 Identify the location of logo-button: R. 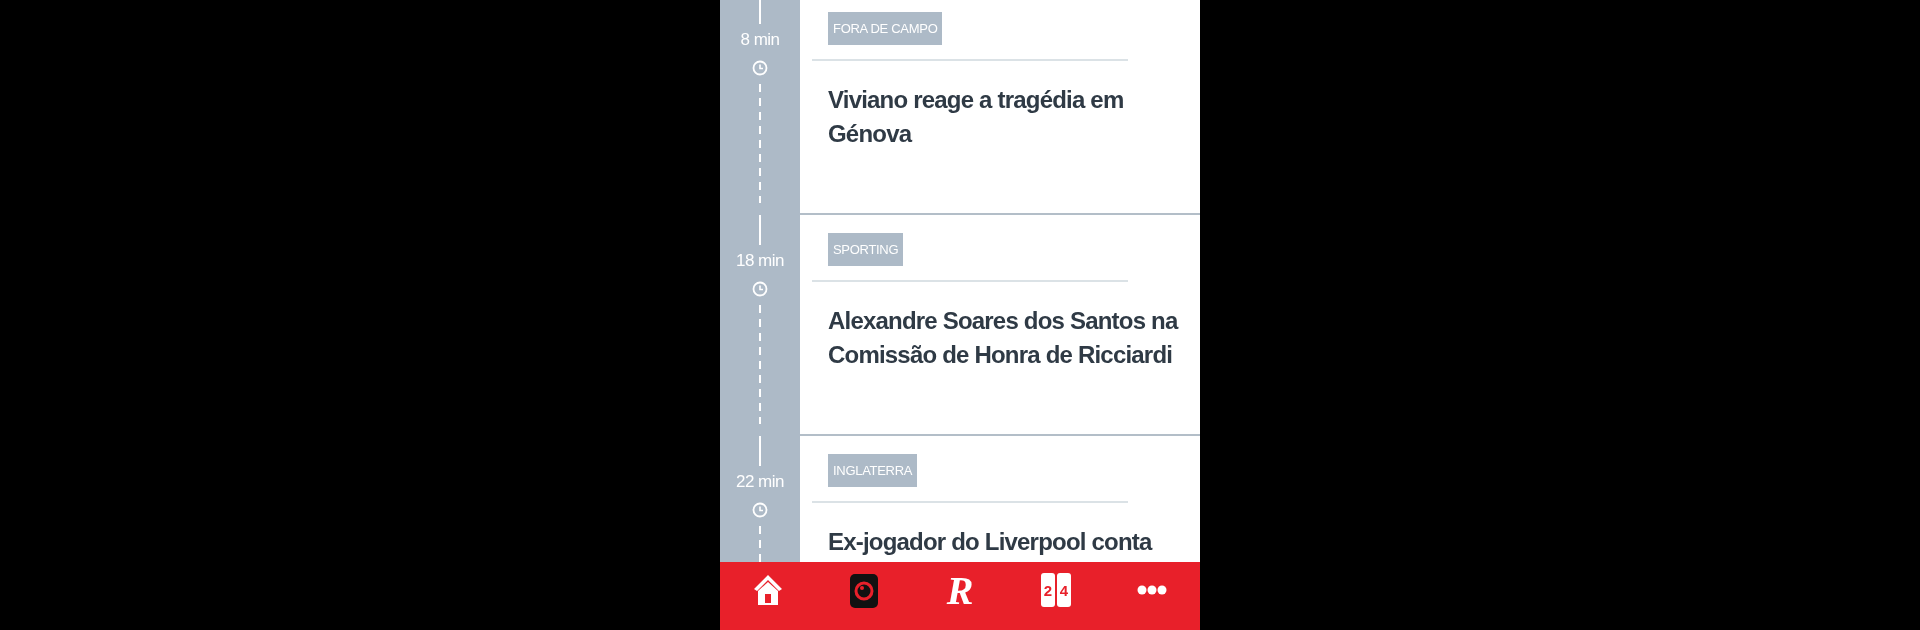
(960, 596).